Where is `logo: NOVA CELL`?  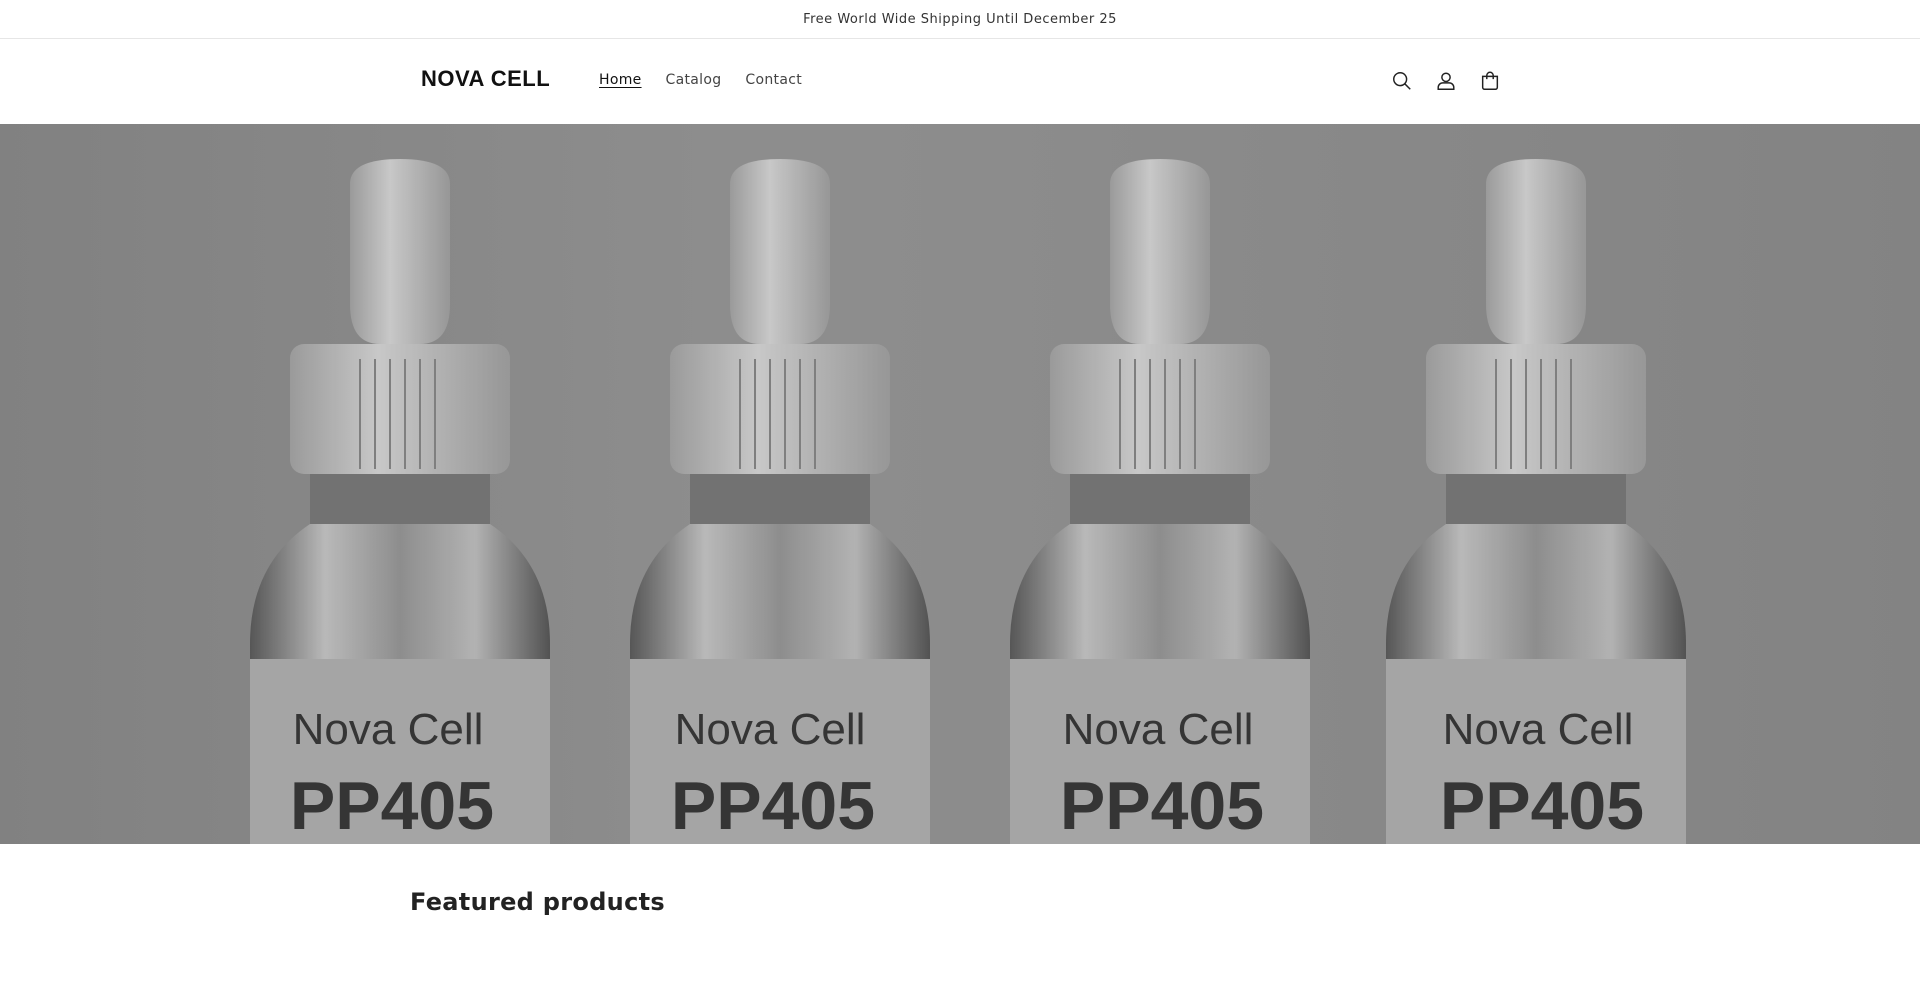
logo: NOVA CELL is located at coordinates (485, 79).